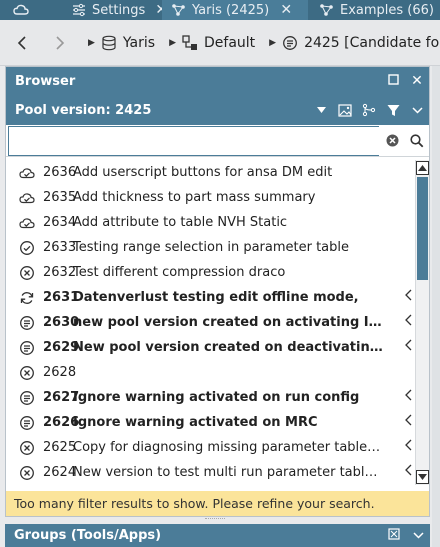 This screenshot has height=547, width=440. What do you see at coordinates (193, 140) in the screenshot?
I see `search-input` at bounding box center [193, 140].